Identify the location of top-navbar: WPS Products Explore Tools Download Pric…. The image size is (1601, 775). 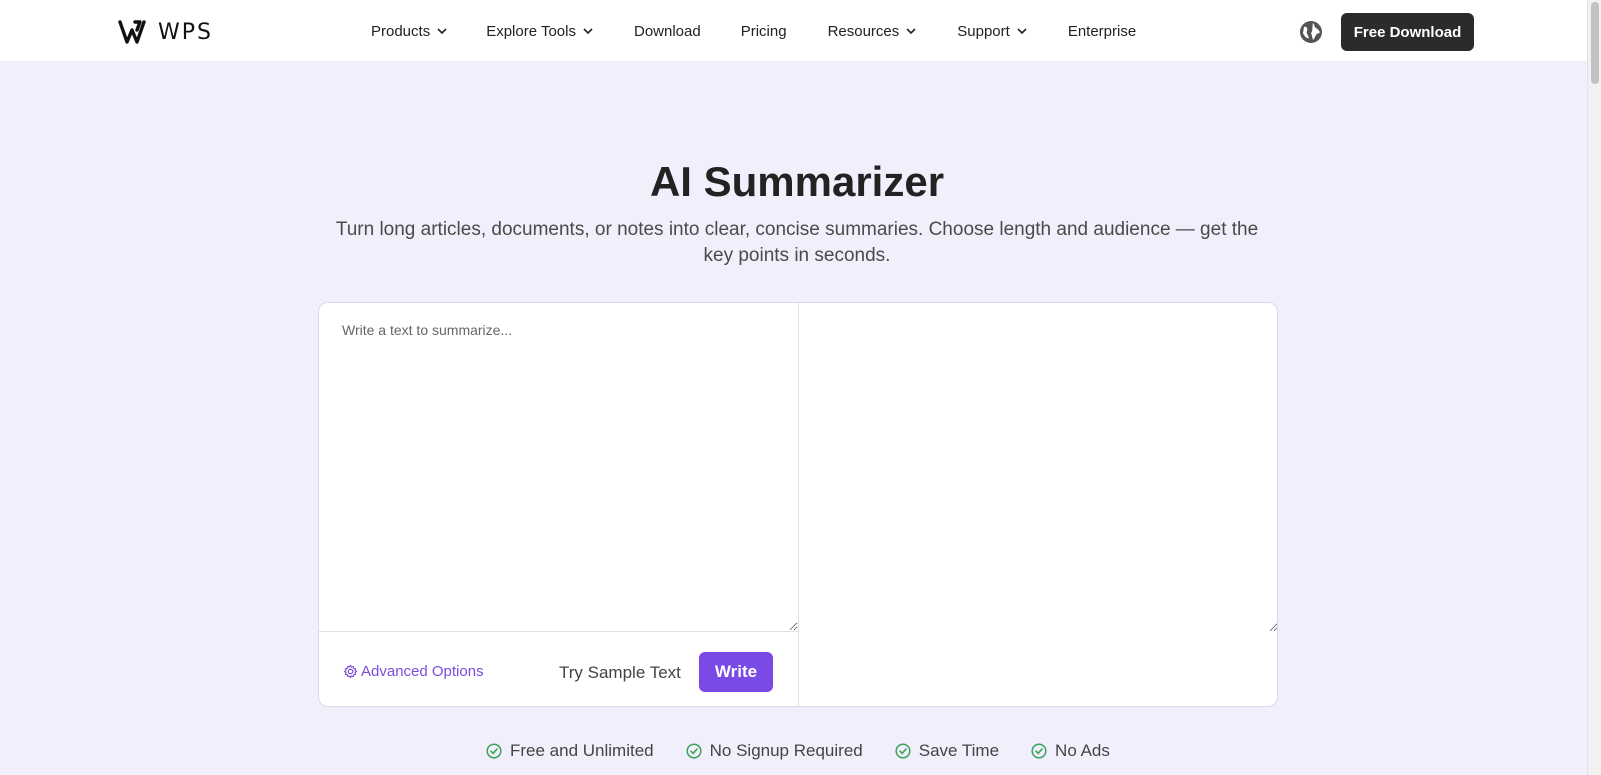
(793, 31).